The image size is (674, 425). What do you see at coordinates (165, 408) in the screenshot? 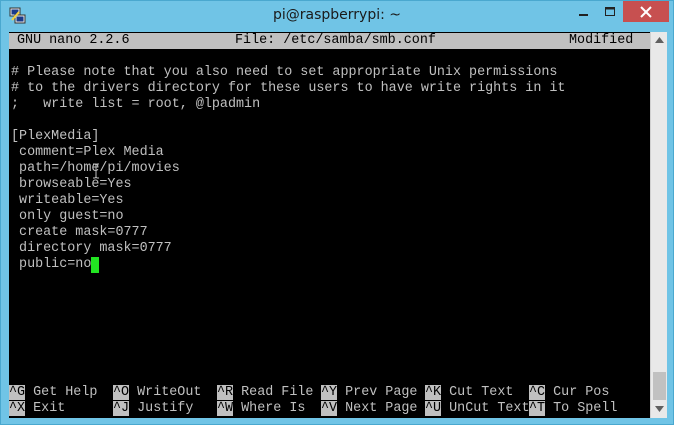
I see `shortcut-label: Justify` at bounding box center [165, 408].